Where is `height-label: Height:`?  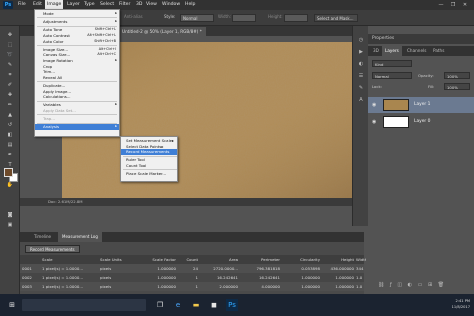 height-label: Height: is located at coordinates (275, 16).